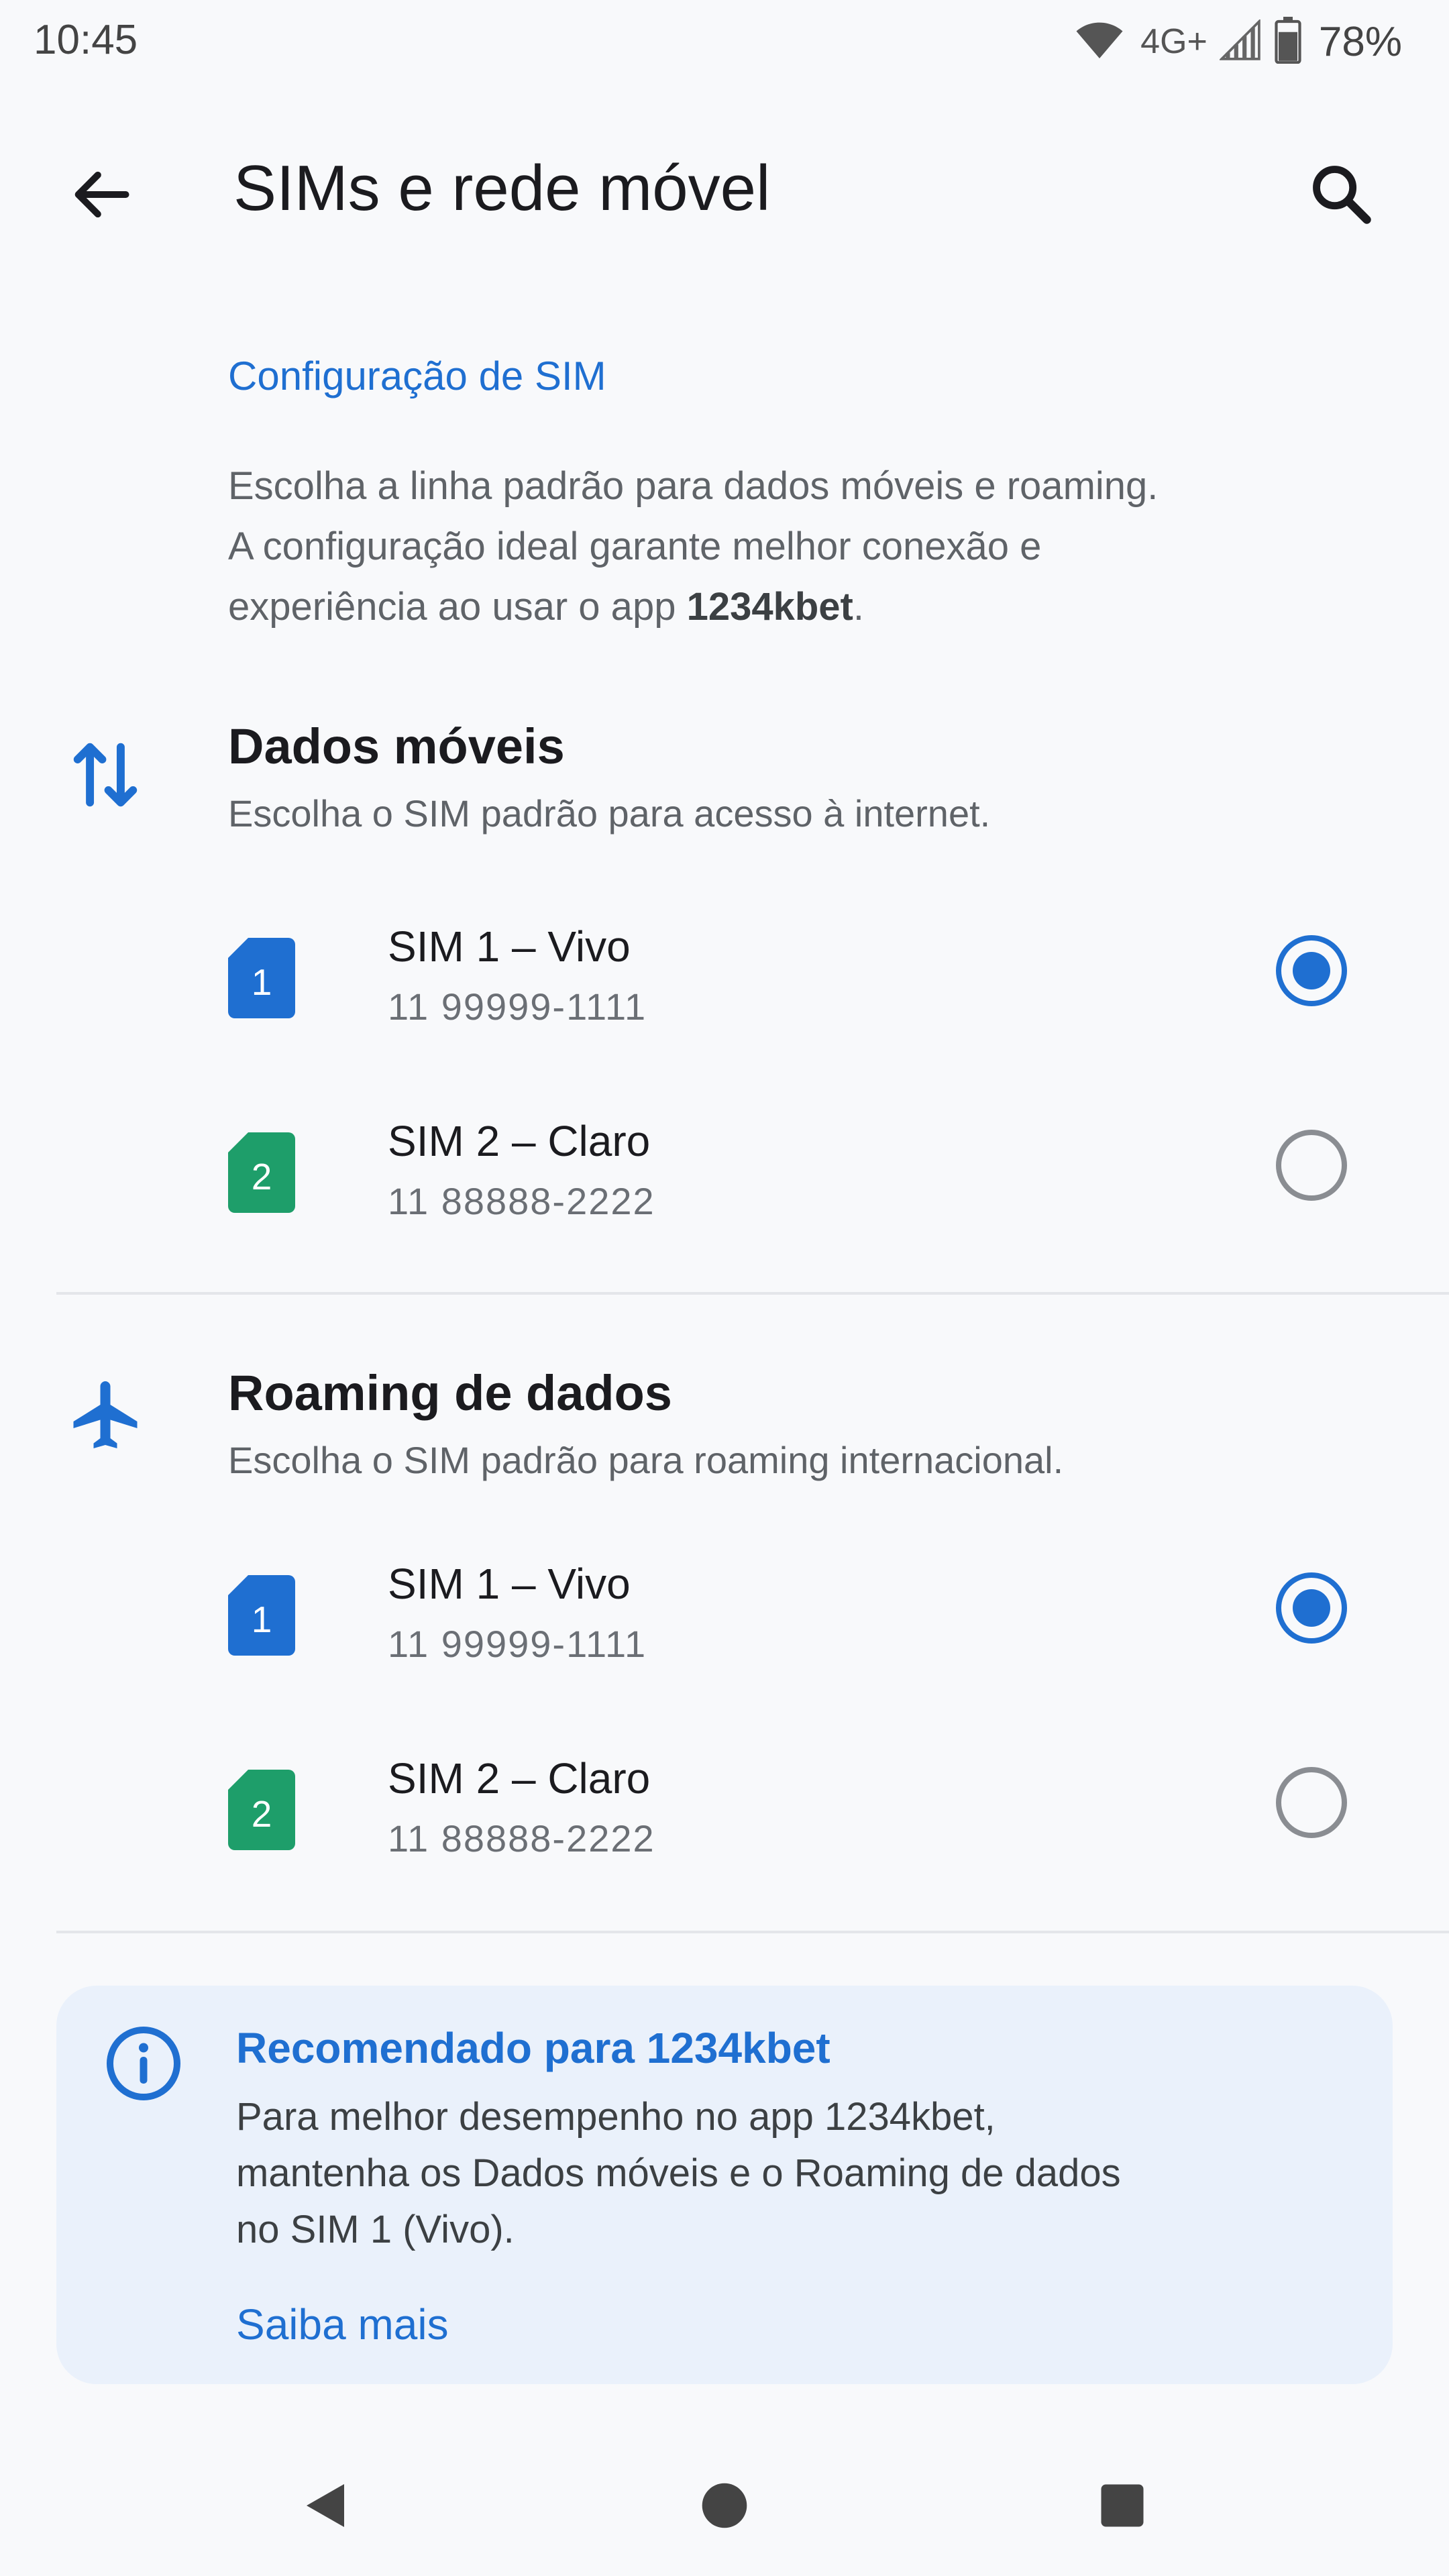 This screenshot has height=2576, width=1449. I want to click on back-button, so click(101, 194).